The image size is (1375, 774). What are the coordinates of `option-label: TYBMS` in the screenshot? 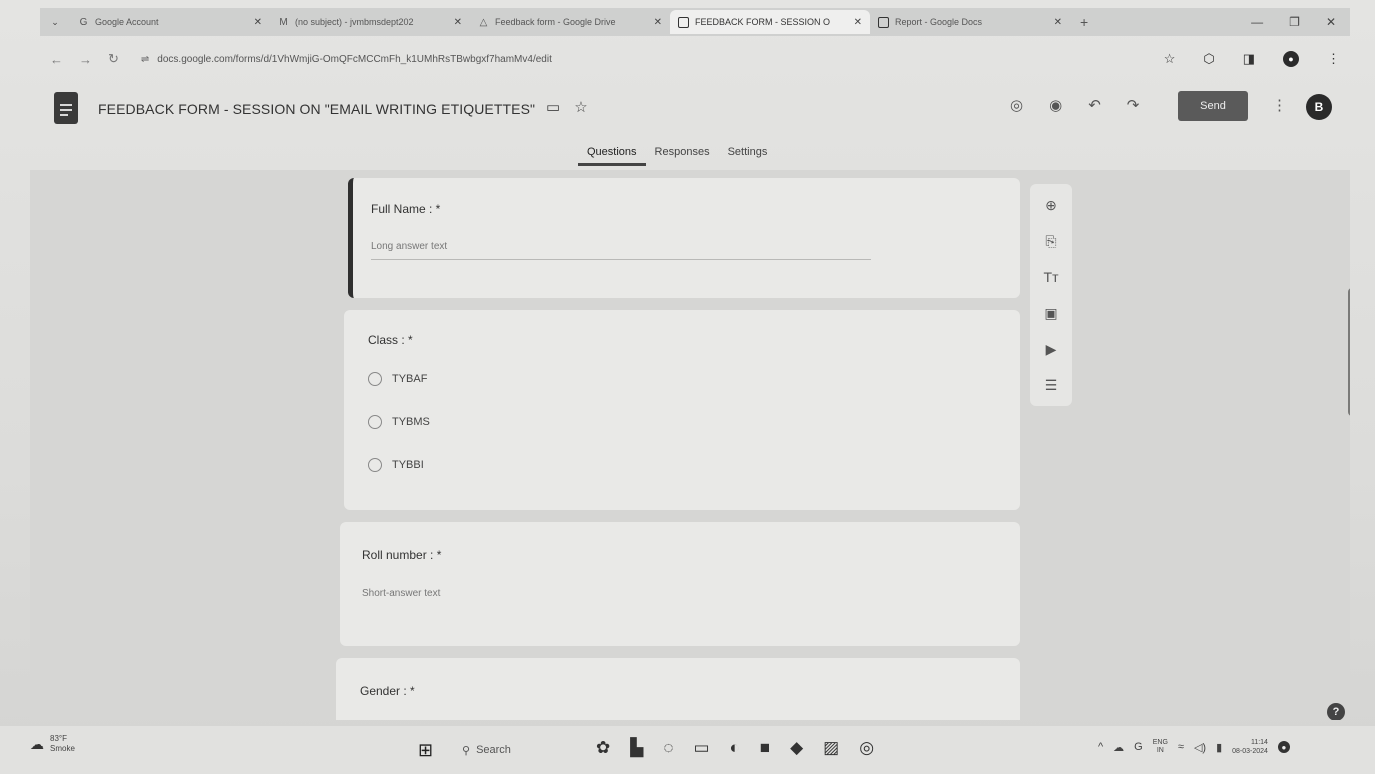 It's located at (411, 422).